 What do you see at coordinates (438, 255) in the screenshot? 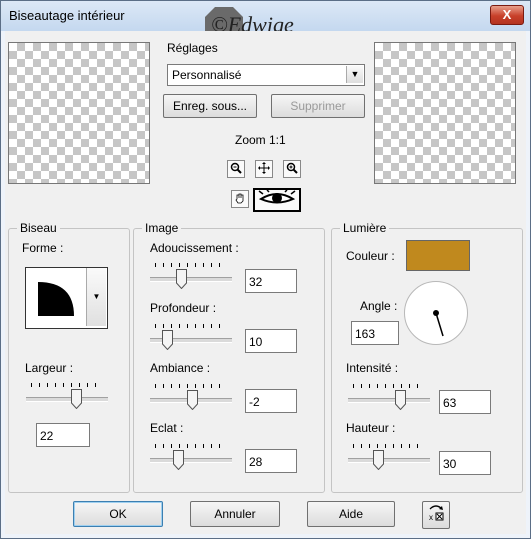
I see `light-color-swatch` at bounding box center [438, 255].